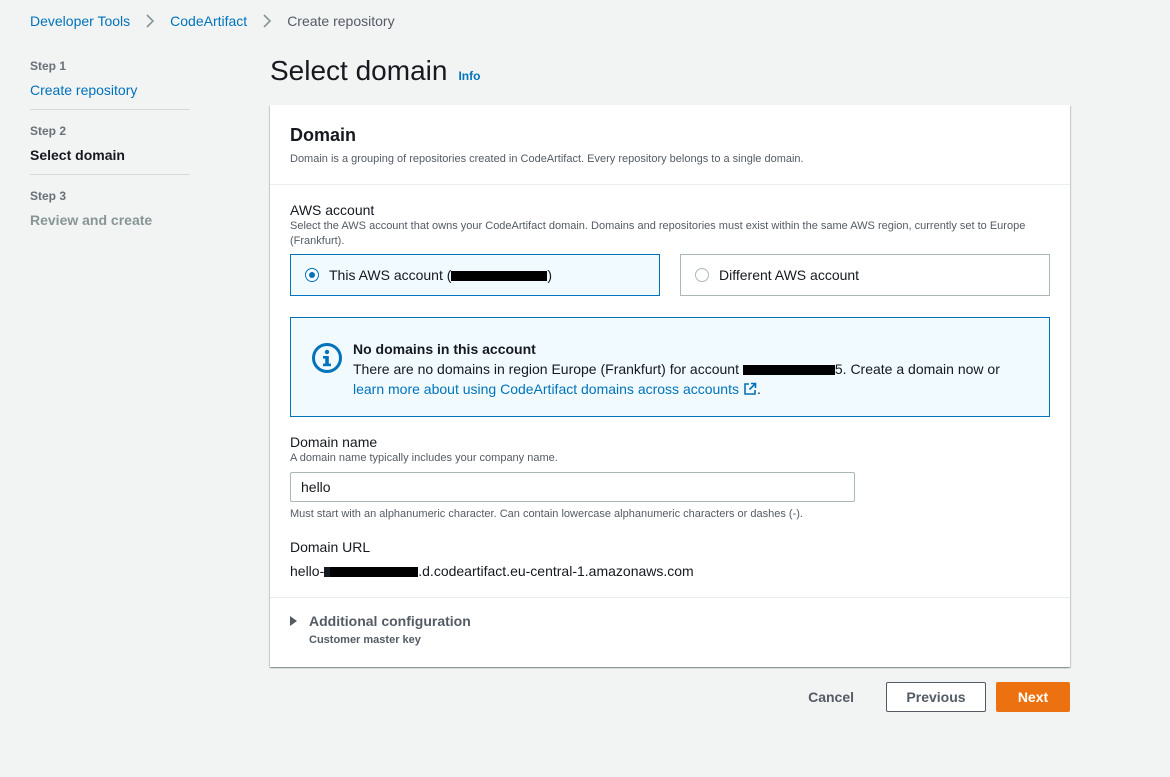 Image resolution: width=1170 pixels, height=777 pixels. I want to click on page-heading: Select domain Info, so click(375, 71).